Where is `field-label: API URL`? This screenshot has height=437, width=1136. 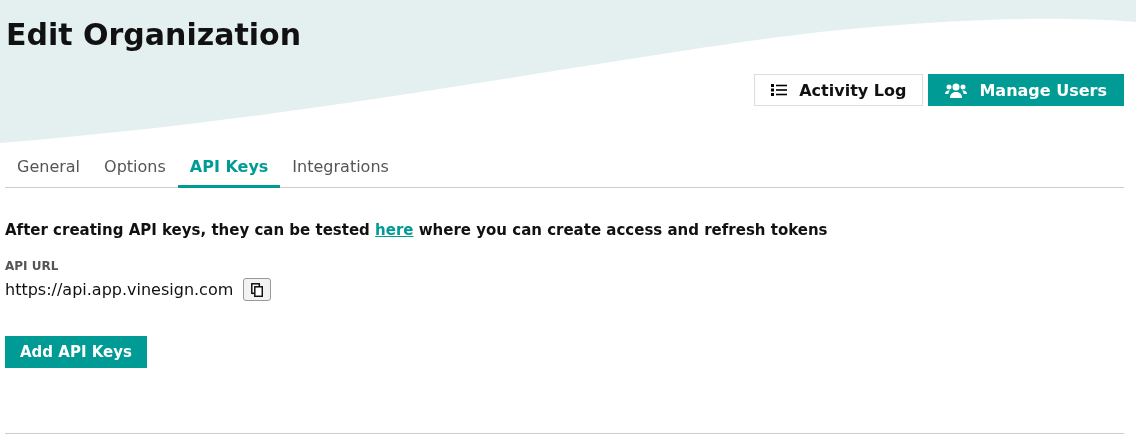 field-label: API URL is located at coordinates (32, 266).